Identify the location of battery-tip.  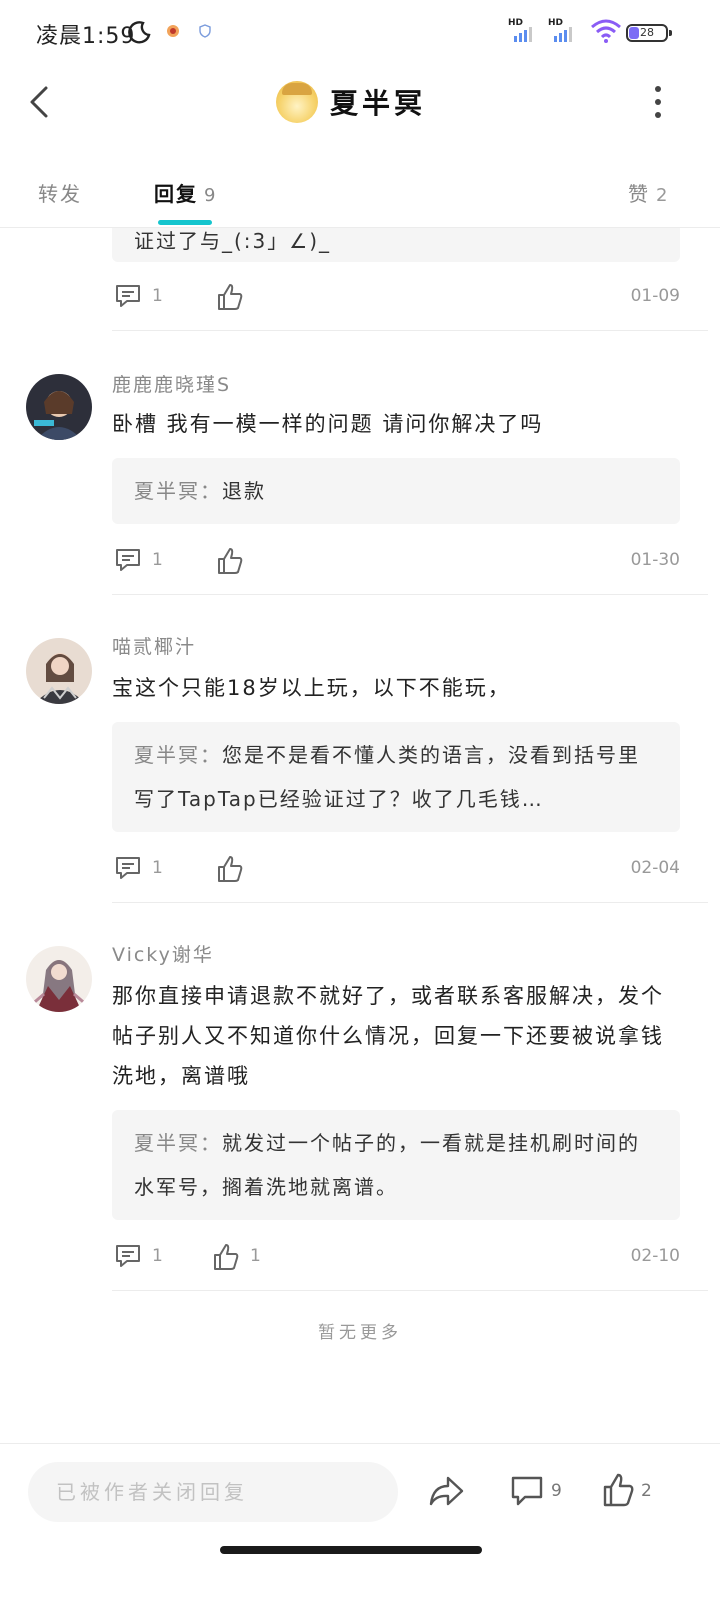
(670, 33).